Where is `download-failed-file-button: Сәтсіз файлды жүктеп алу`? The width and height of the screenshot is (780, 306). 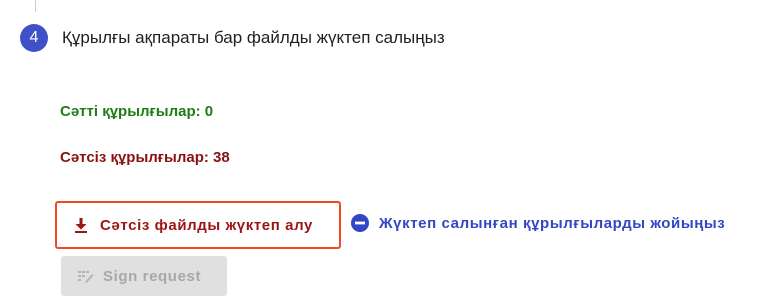
download-failed-file-button: Сәтсіз файлды жүктеп алу is located at coordinates (198, 225).